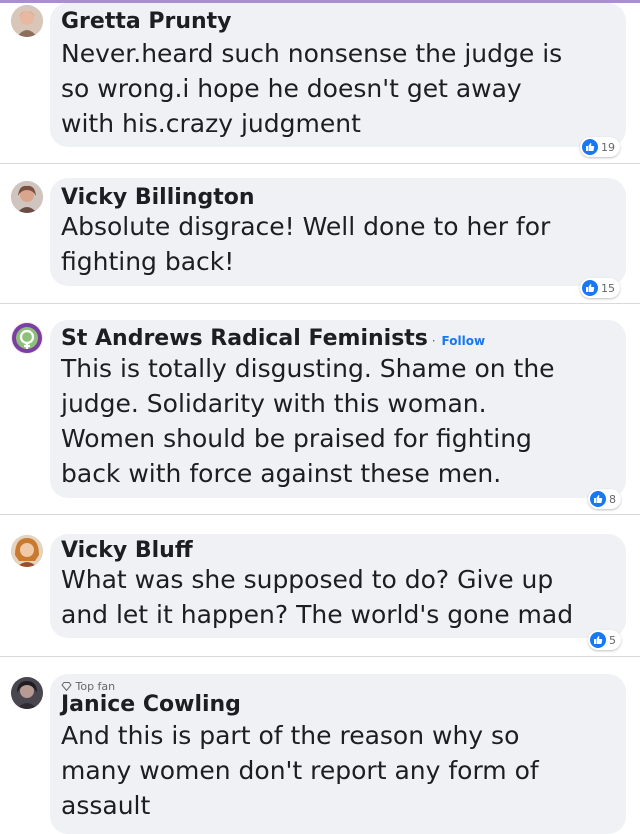  What do you see at coordinates (148, 261) in the screenshot?
I see `comment-line: fighting back!` at bounding box center [148, 261].